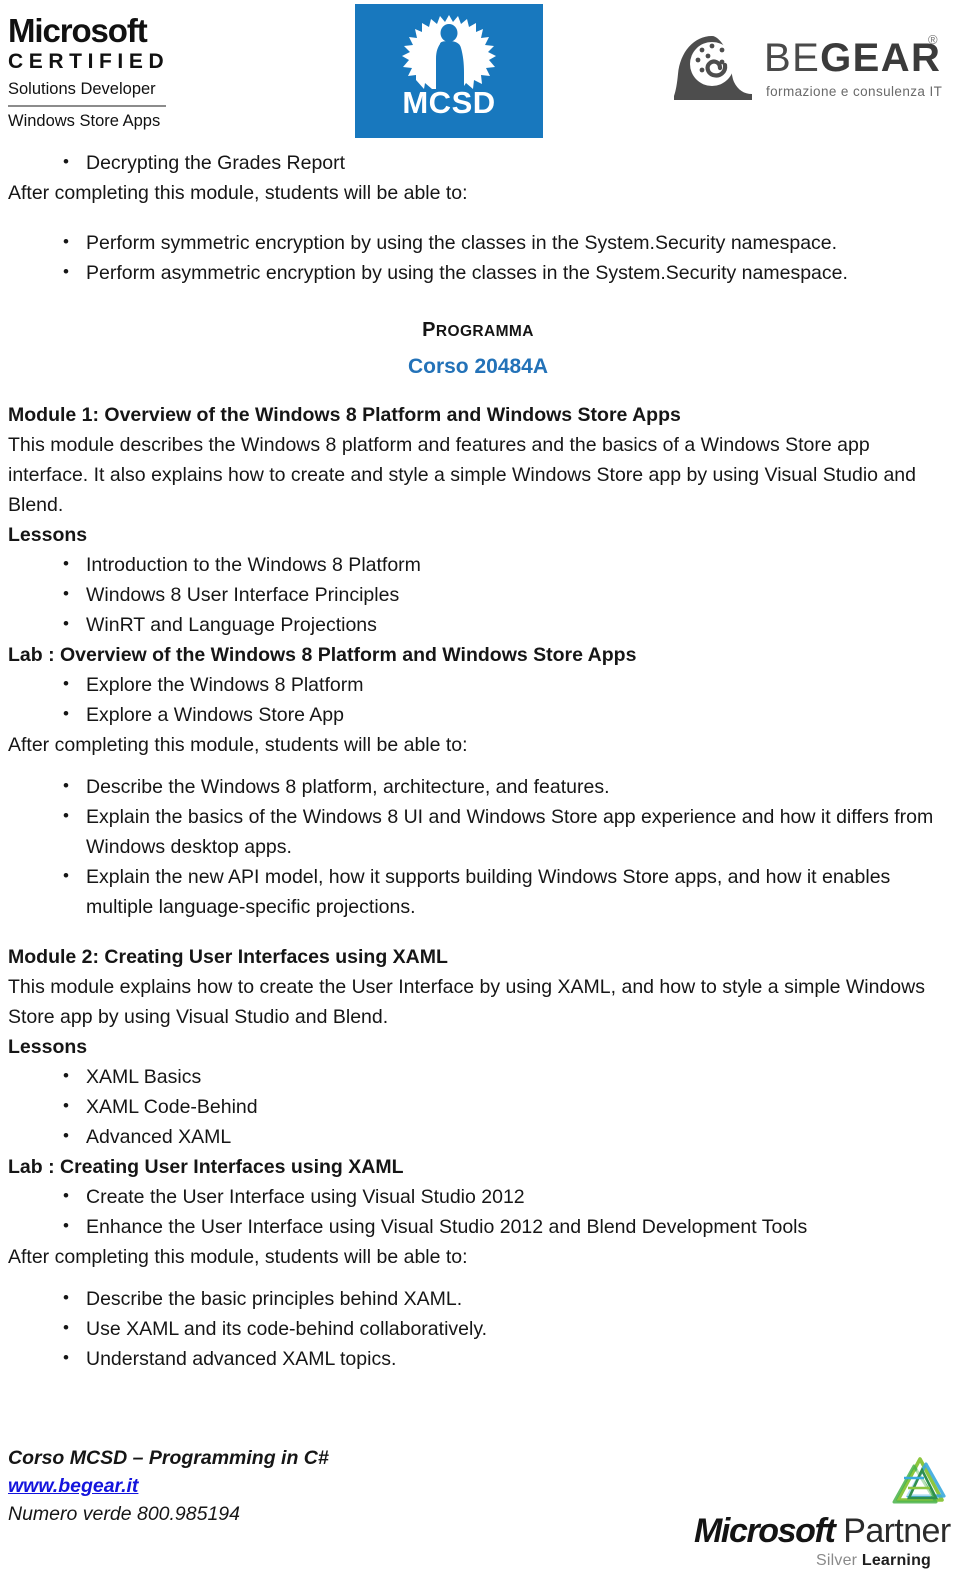 The width and height of the screenshot is (960, 1576). I want to click on footer-phone: Numero verde 800.985194, so click(124, 1514).